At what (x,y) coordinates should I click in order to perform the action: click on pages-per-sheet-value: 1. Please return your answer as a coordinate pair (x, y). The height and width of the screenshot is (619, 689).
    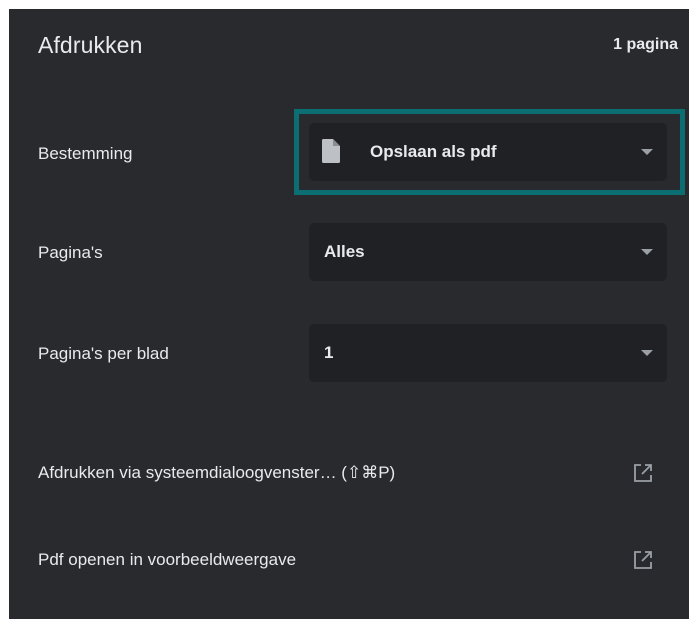
    Looking at the image, I should click on (329, 352).